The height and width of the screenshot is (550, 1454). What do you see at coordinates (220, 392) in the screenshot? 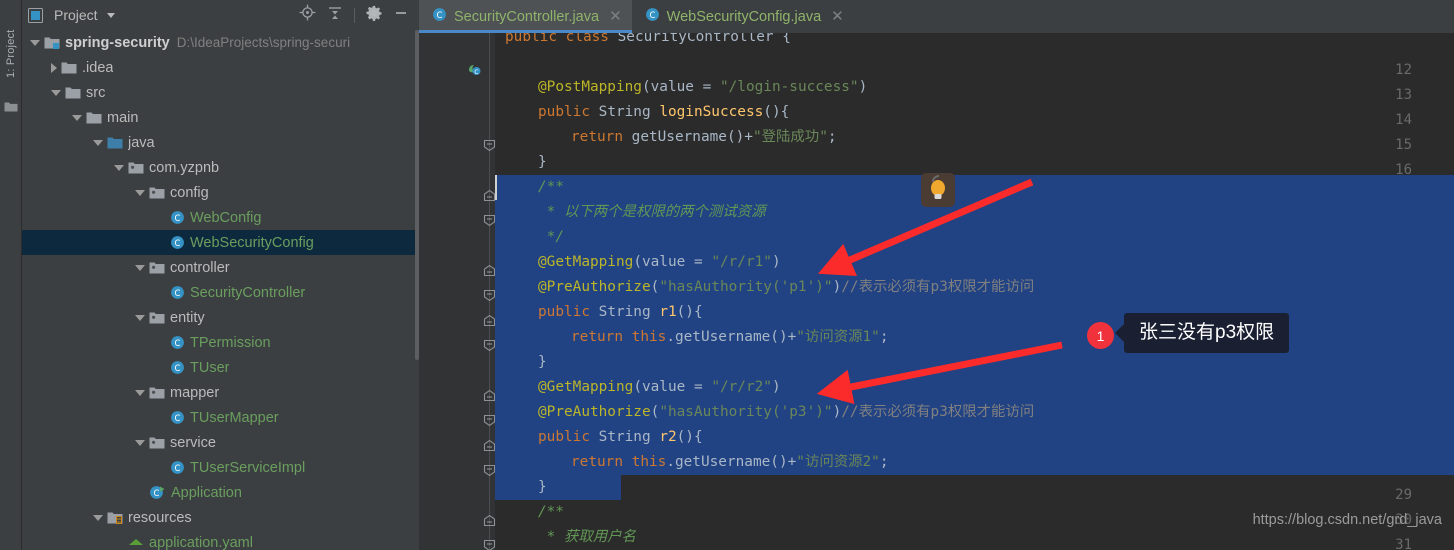
I see `tree-item-mapper: mapper` at bounding box center [220, 392].